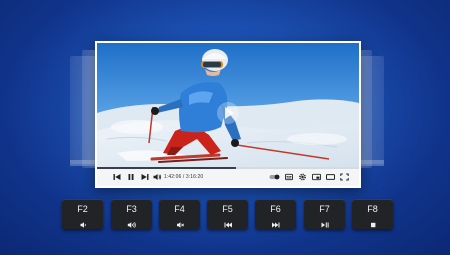  I want to click on key-f4: F4, so click(179, 214).